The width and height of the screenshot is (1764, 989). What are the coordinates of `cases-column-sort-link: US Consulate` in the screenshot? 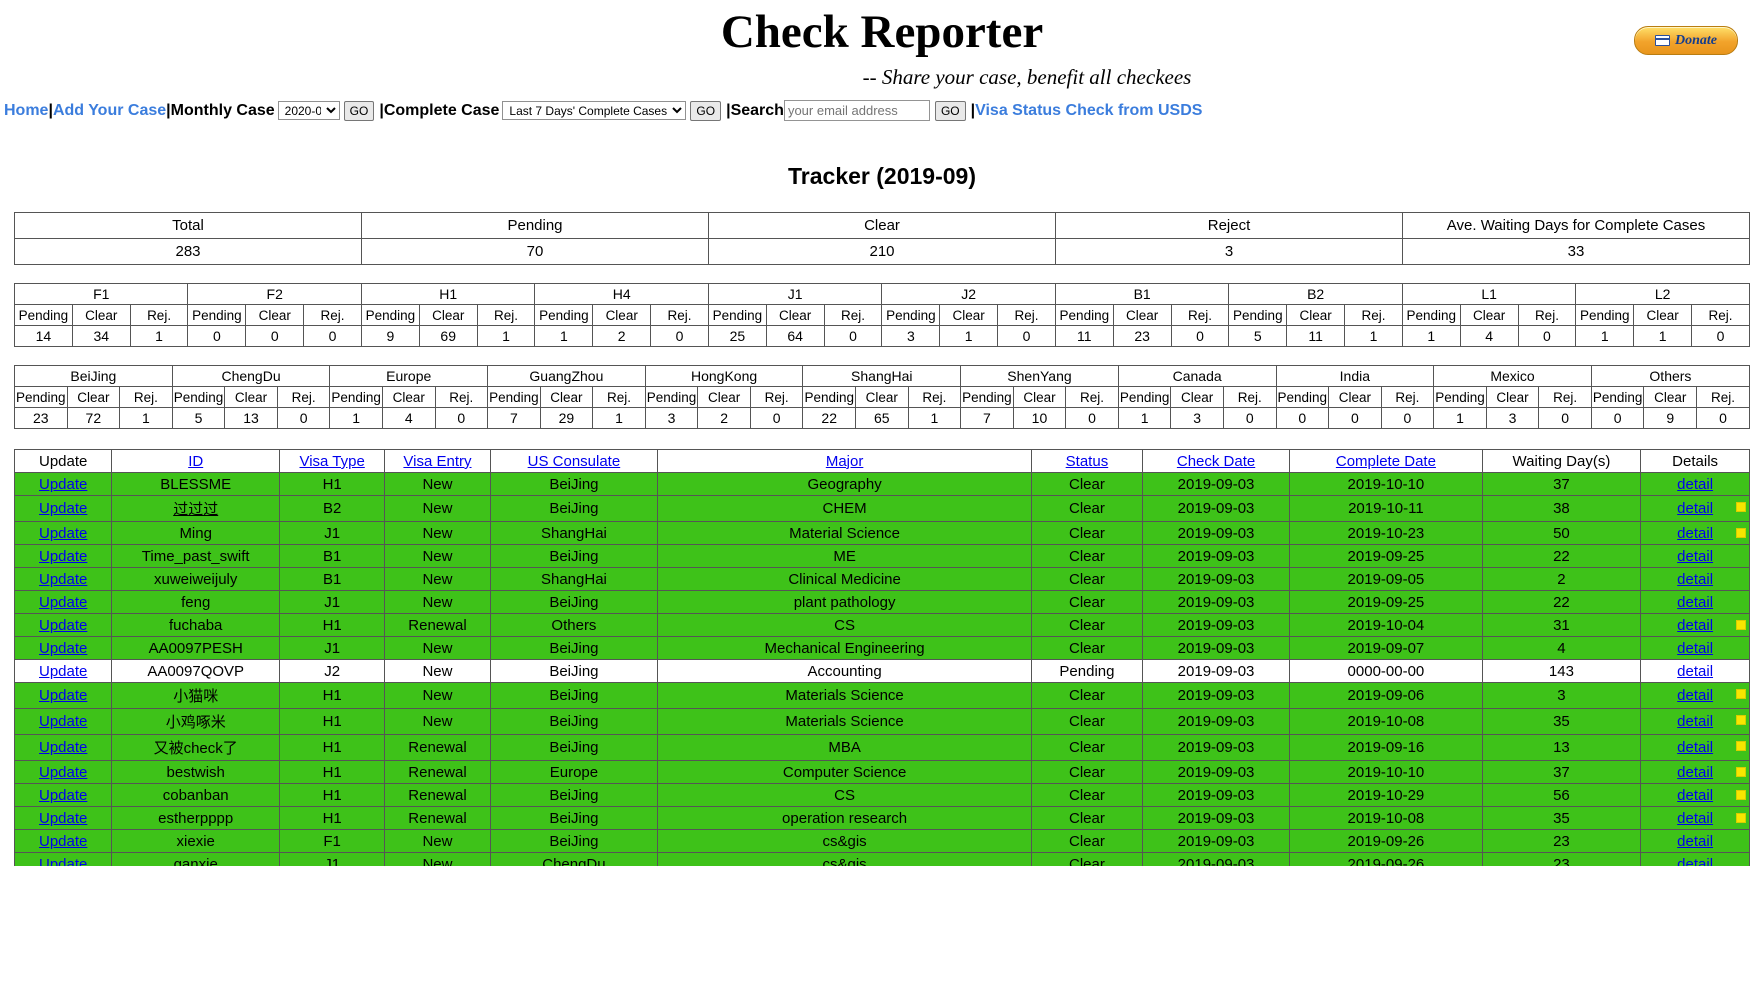 It's located at (574, 461).